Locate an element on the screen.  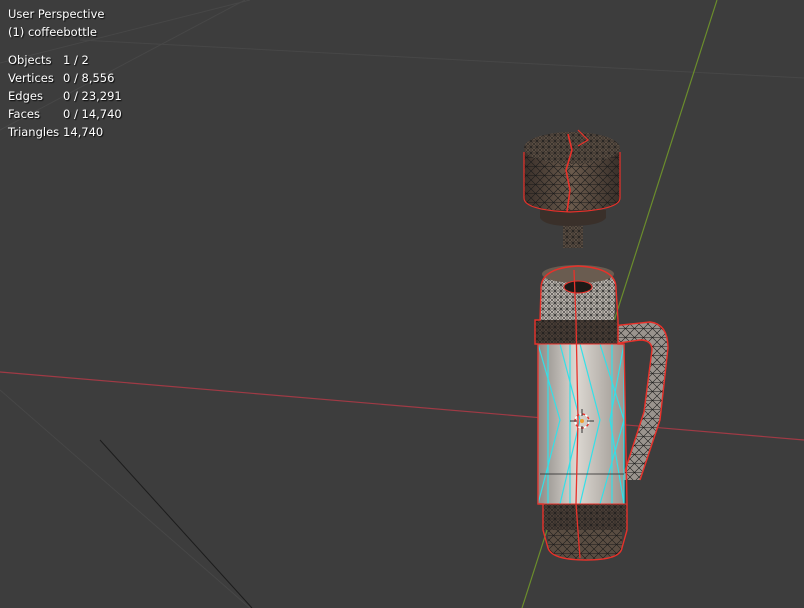
bottle-body-mesh is located at coordinates (601, 413).